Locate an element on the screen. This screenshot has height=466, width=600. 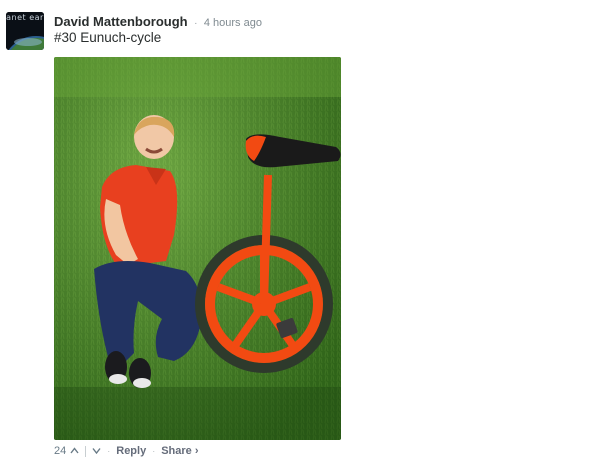
reply-button: Reply is located at coordinates (131, 451).